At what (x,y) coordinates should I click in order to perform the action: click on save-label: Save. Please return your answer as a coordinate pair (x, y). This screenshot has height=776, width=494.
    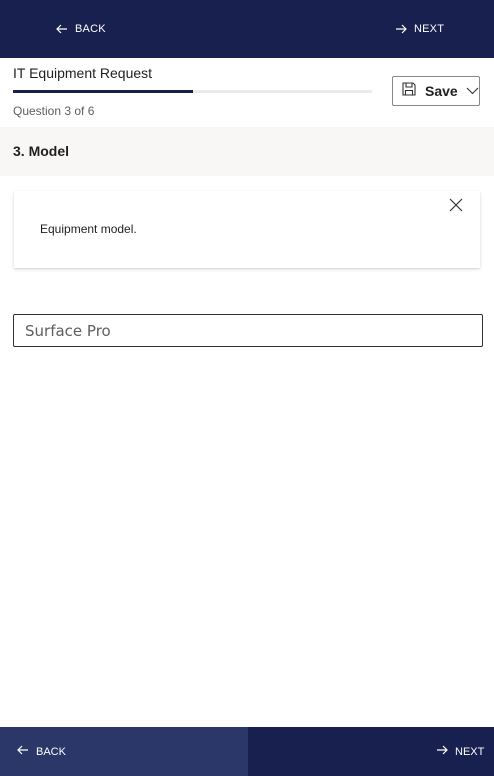
    Looking at the image, I should click on (441, 91).